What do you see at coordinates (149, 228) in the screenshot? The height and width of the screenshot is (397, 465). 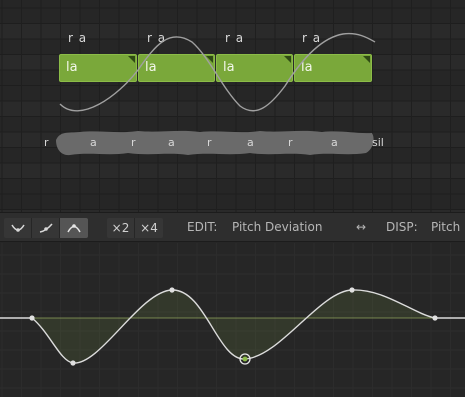 I see `multiply-x4-button: ×4` at bounding box center [149, 228].